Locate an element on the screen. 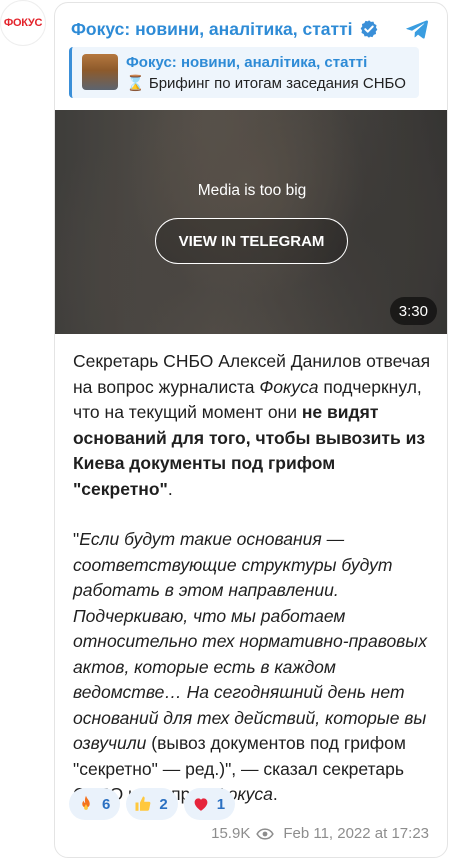 Image resolution: width=450 pixels, height=860 pixels. italic-text: Фокуса is located at coordinates (289, 386).